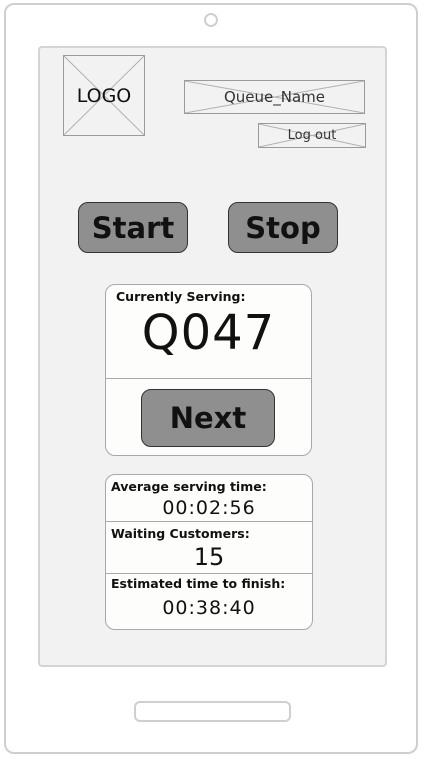 This screenshot has width=426, height=759. I want to click on average-serving-time-value: 00:02:56, so click(209, 508).